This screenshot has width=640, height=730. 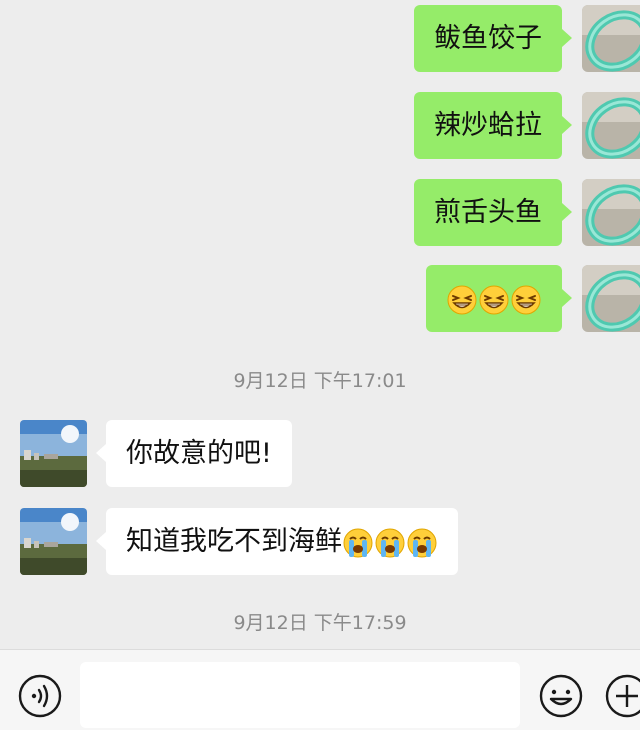 I want to click on outgoing-message-bubble: 鲅鱼饺子, so click(x=493, y=38).